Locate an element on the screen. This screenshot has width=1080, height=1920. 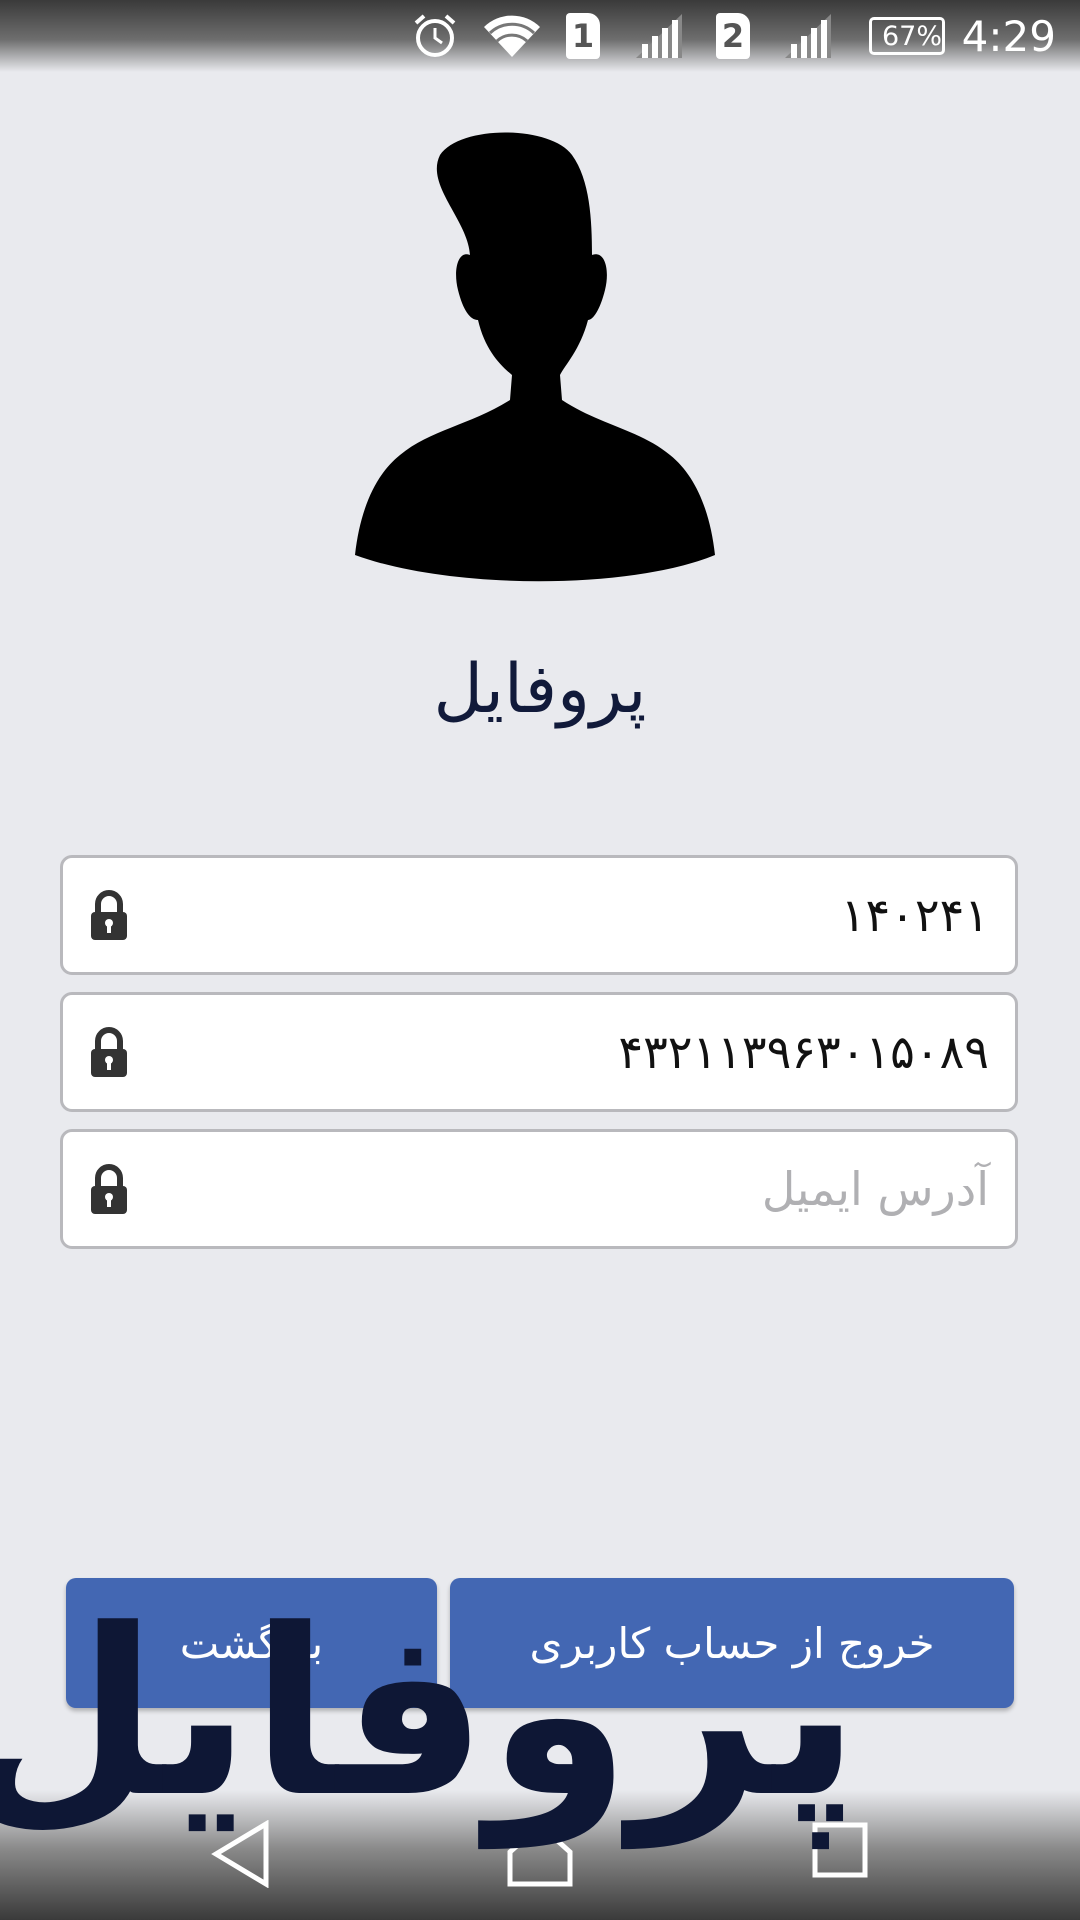
national-code-field: ۴۳۲۱۱۳۹۶۳۰۱۵۰۸۹ is located at coordinates (539, 1052).